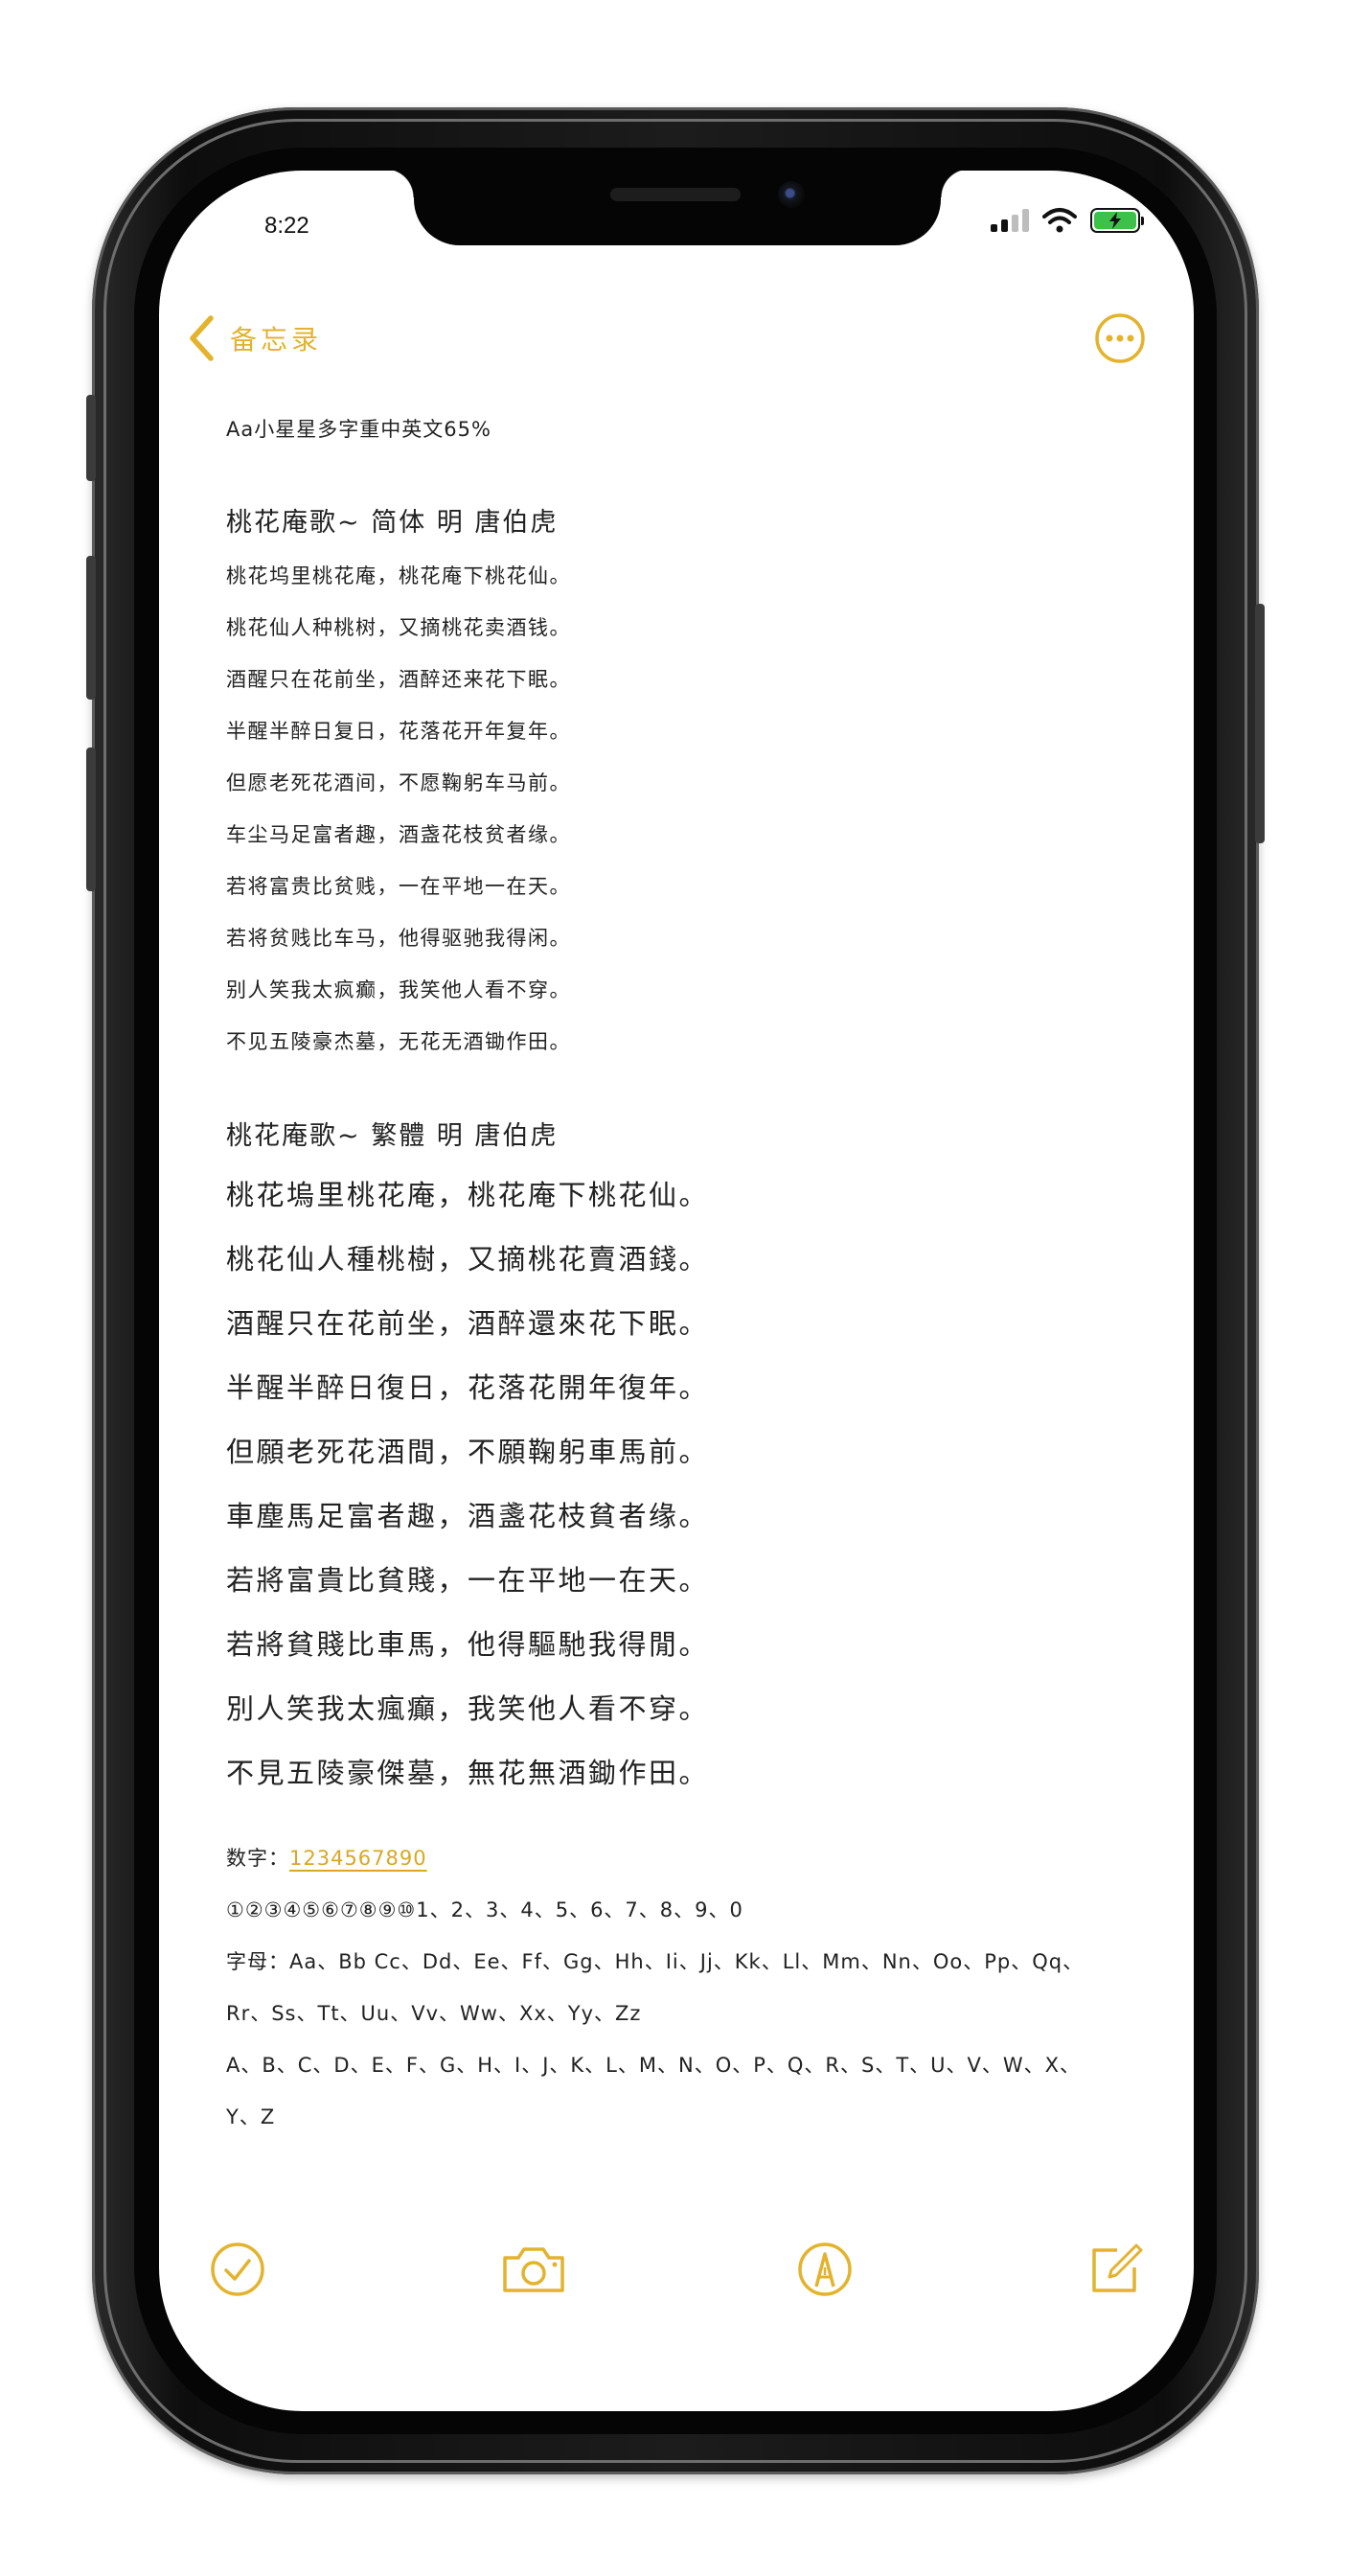 The image size is (1348, 2576). I want to click on notch, so click(677, 208).